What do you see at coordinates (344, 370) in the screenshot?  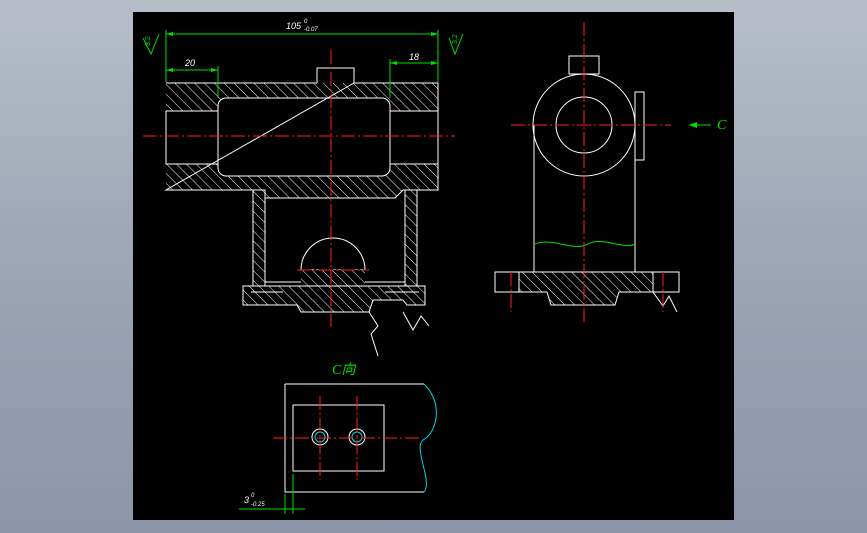 I see `view-c-title: C向` at bounding box center [344, 370].